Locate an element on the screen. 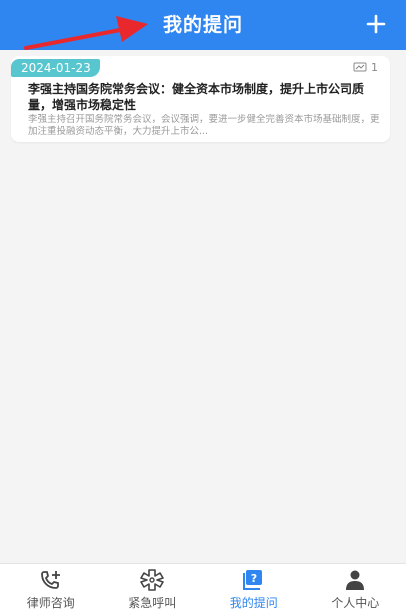 This screenshot has width=406, height=611. medical-cross-icon is located at coordinates (152, 580).